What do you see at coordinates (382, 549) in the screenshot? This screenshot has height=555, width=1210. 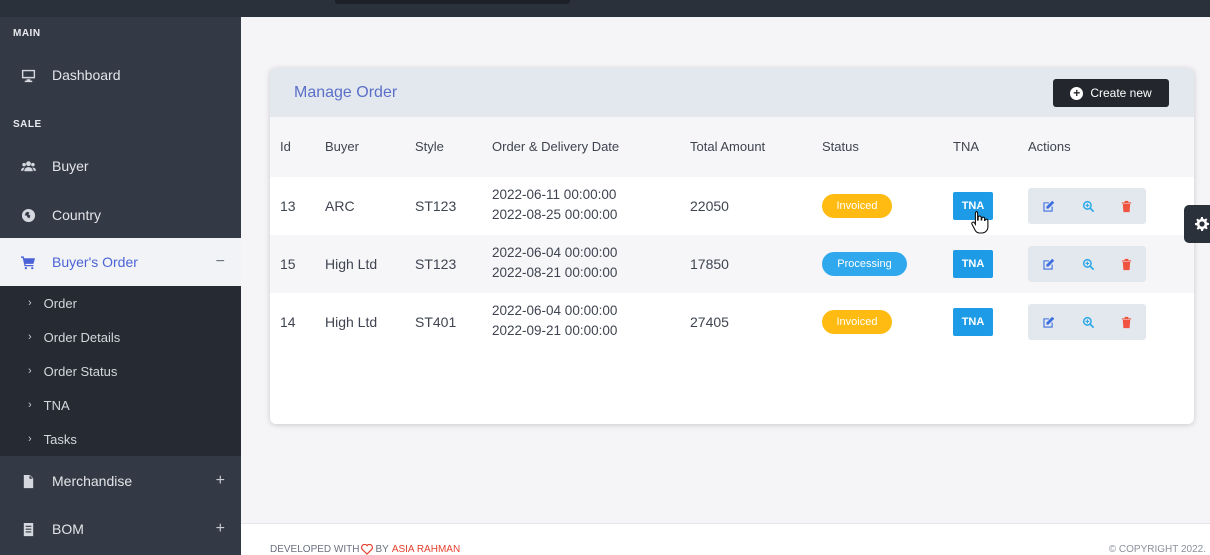 I see `footer-by: BY` at bounding box center [382, 549].